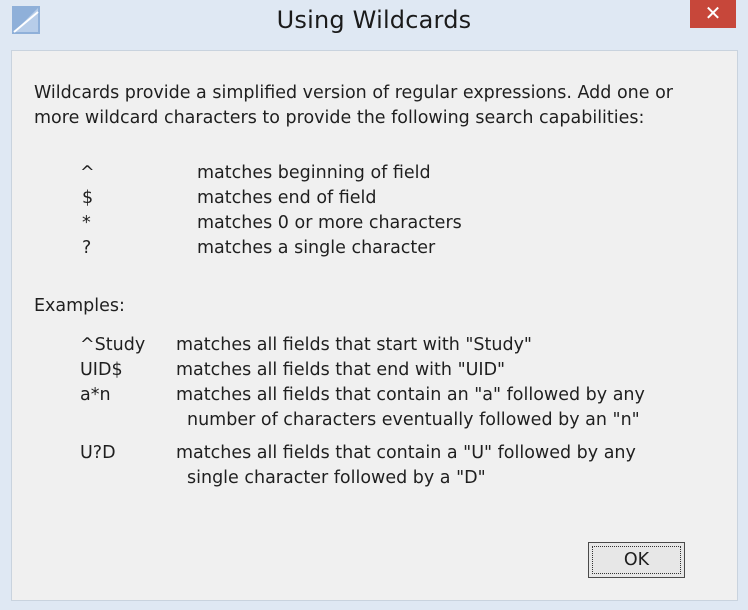  I want to click on example-pattern: a*n, so click(95, 395).